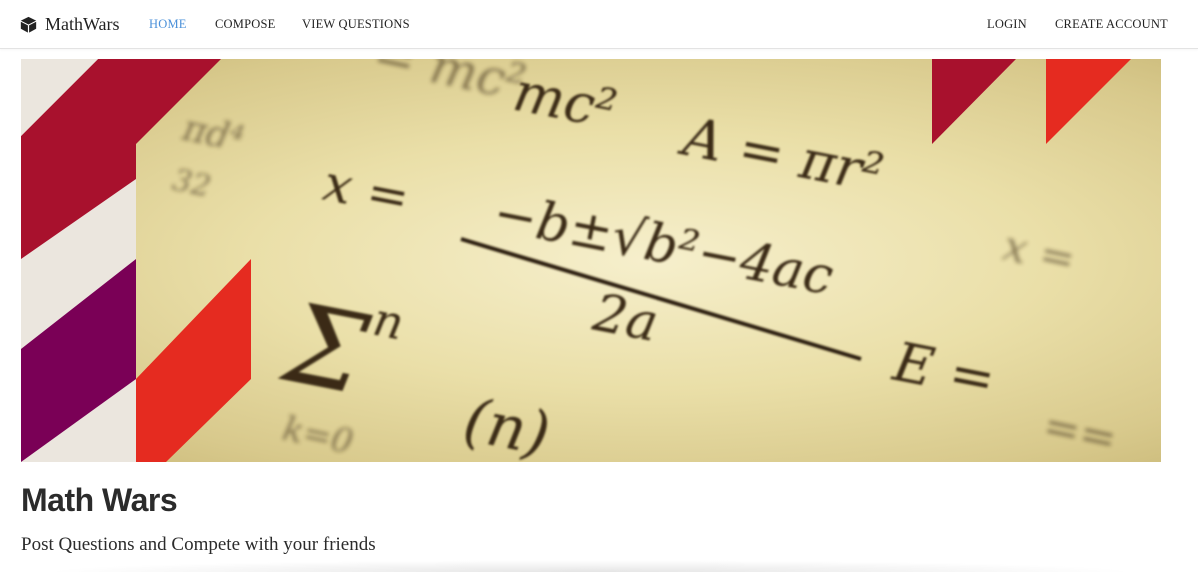 This screenshot has height=572, width=1198. I want to click on section-shadow, so click(590, 566).